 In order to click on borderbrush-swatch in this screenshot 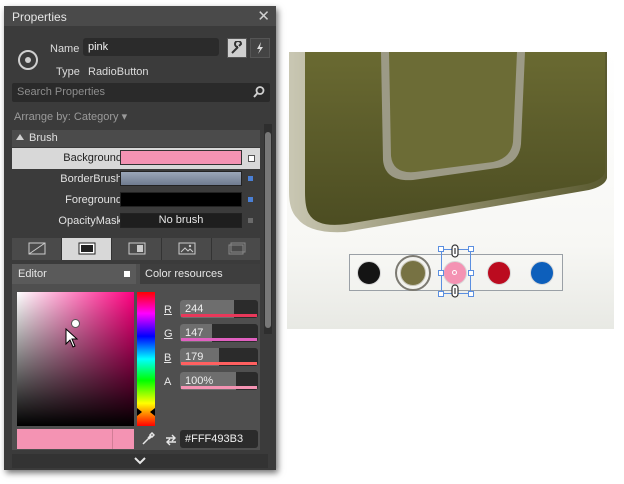, I will do `click(181, 178)`.